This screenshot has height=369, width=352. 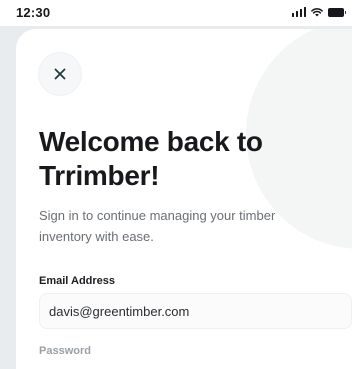 I want to click on close-button, so click(x=60, y=74).